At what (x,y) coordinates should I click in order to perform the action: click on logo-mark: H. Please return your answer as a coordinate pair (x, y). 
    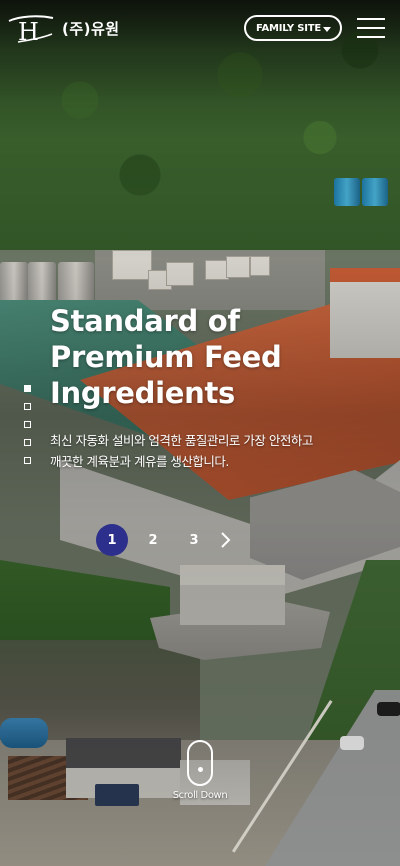
    Looking at the image, I should click on (31, 28).